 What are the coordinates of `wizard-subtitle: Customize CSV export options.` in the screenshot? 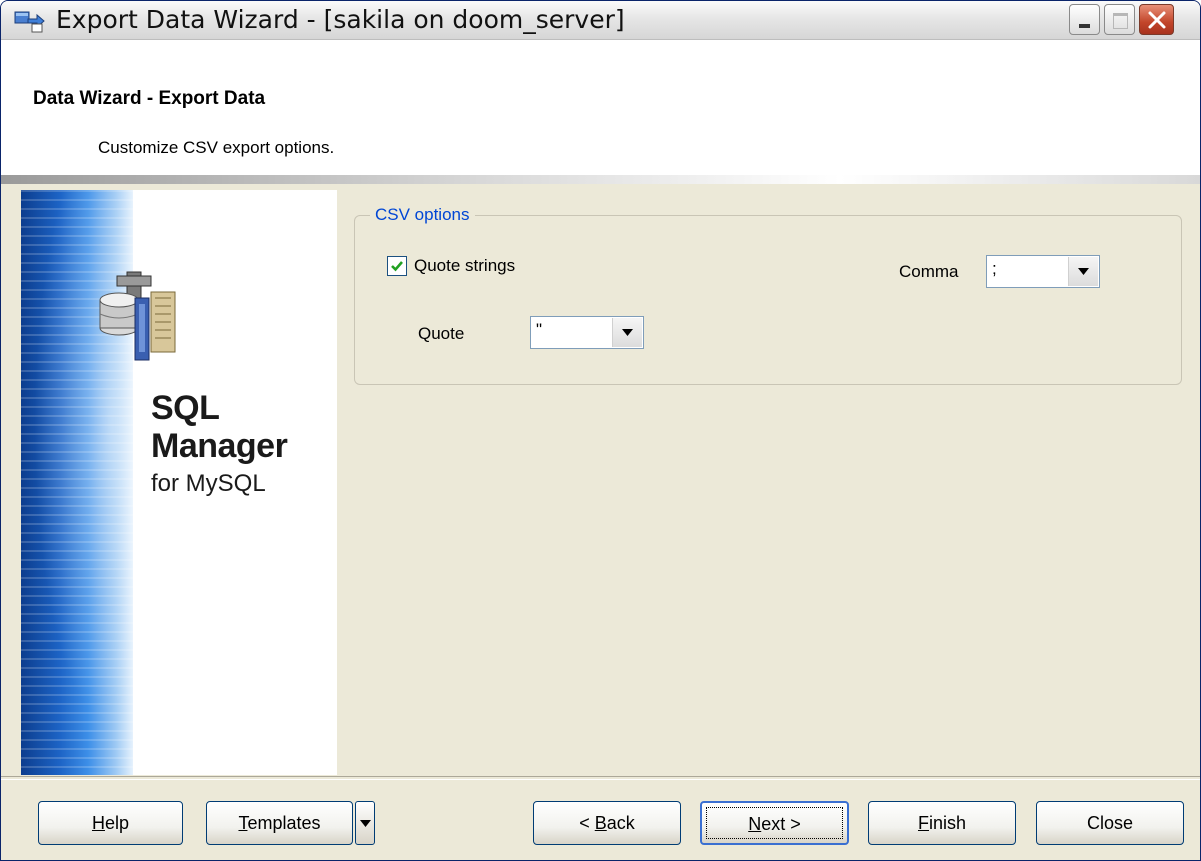 It's located at (216, 147).